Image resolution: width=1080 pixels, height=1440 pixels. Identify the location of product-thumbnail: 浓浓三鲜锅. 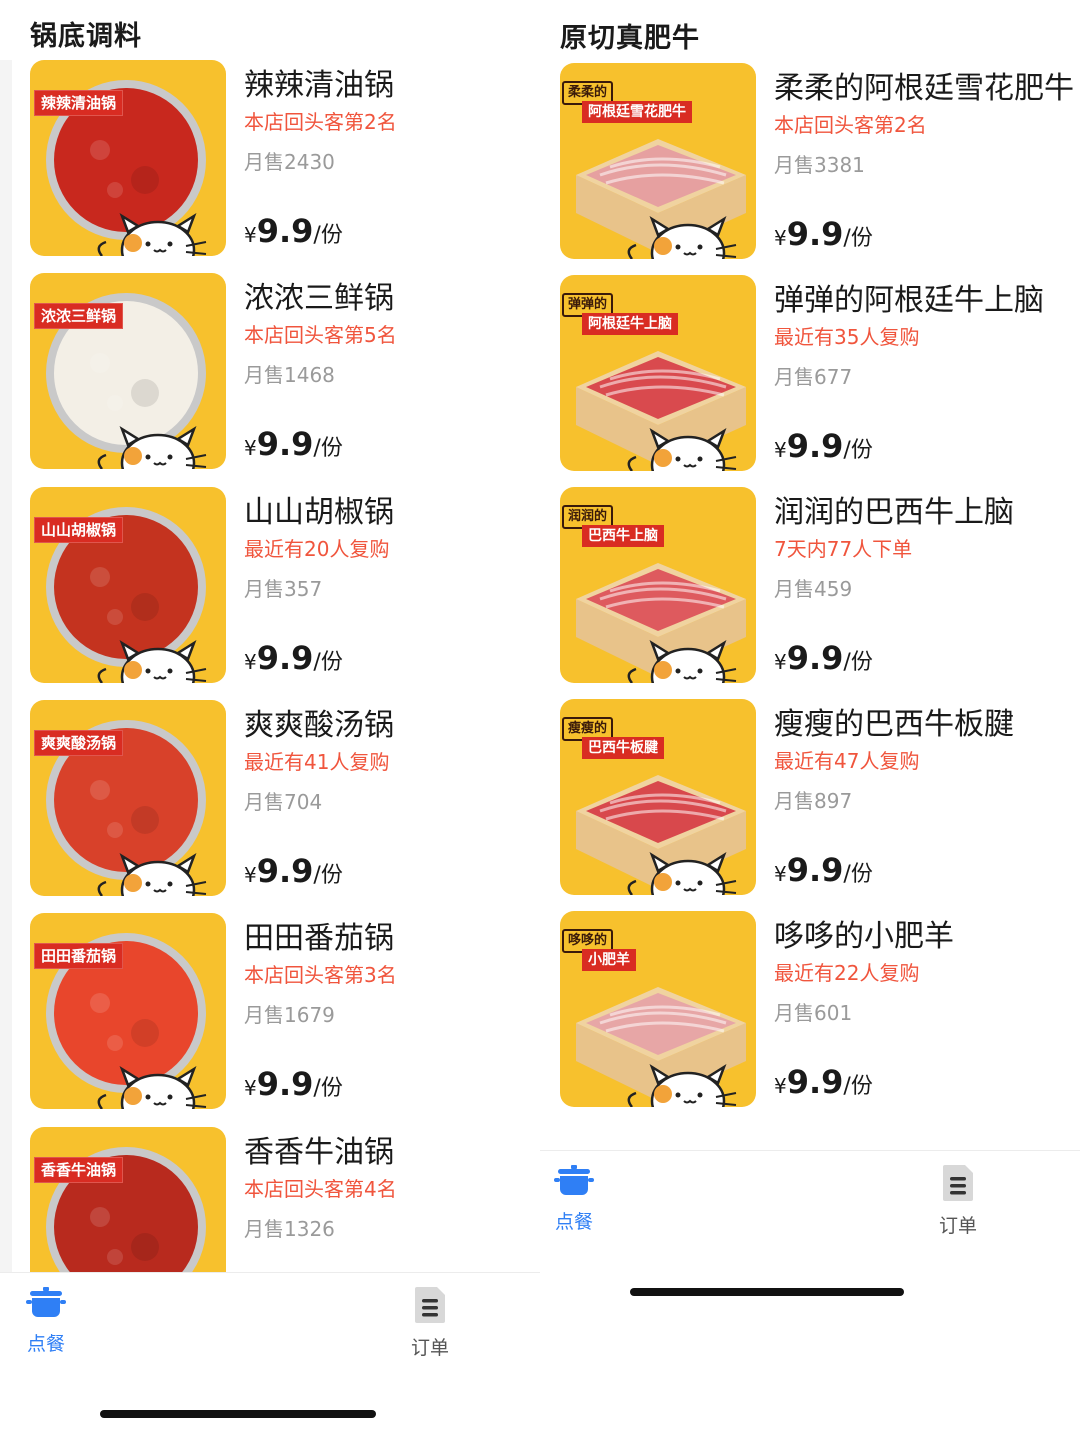
(128, 371).